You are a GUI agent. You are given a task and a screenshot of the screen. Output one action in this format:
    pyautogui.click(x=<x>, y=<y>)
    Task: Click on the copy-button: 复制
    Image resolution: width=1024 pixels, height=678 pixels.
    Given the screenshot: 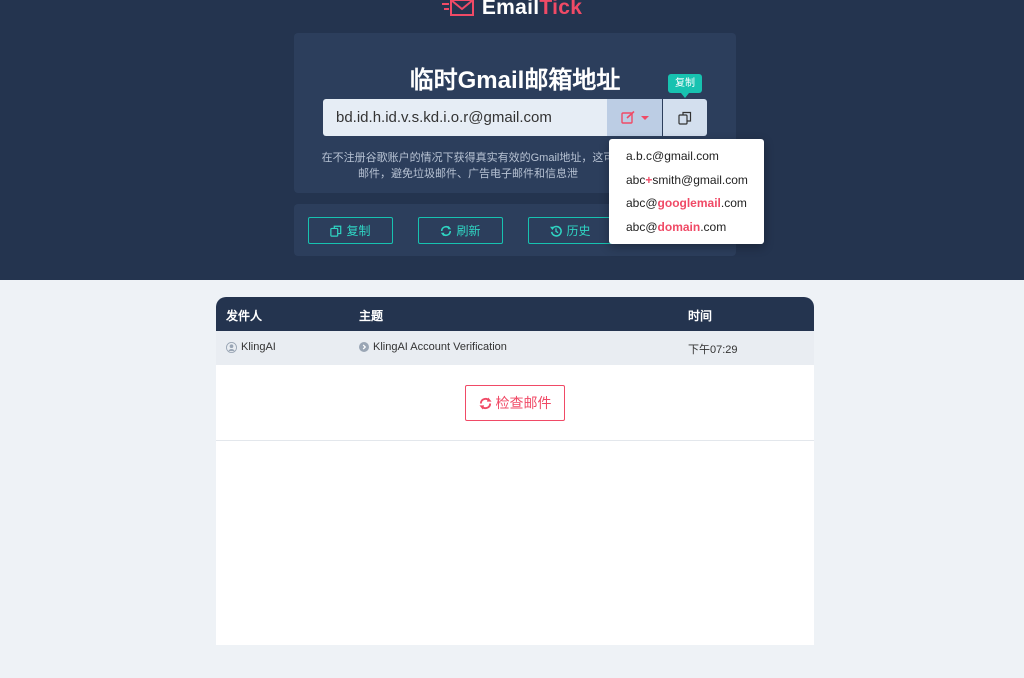 What is the action you would take?
    pyautogui.click(x=350, y=230)
    